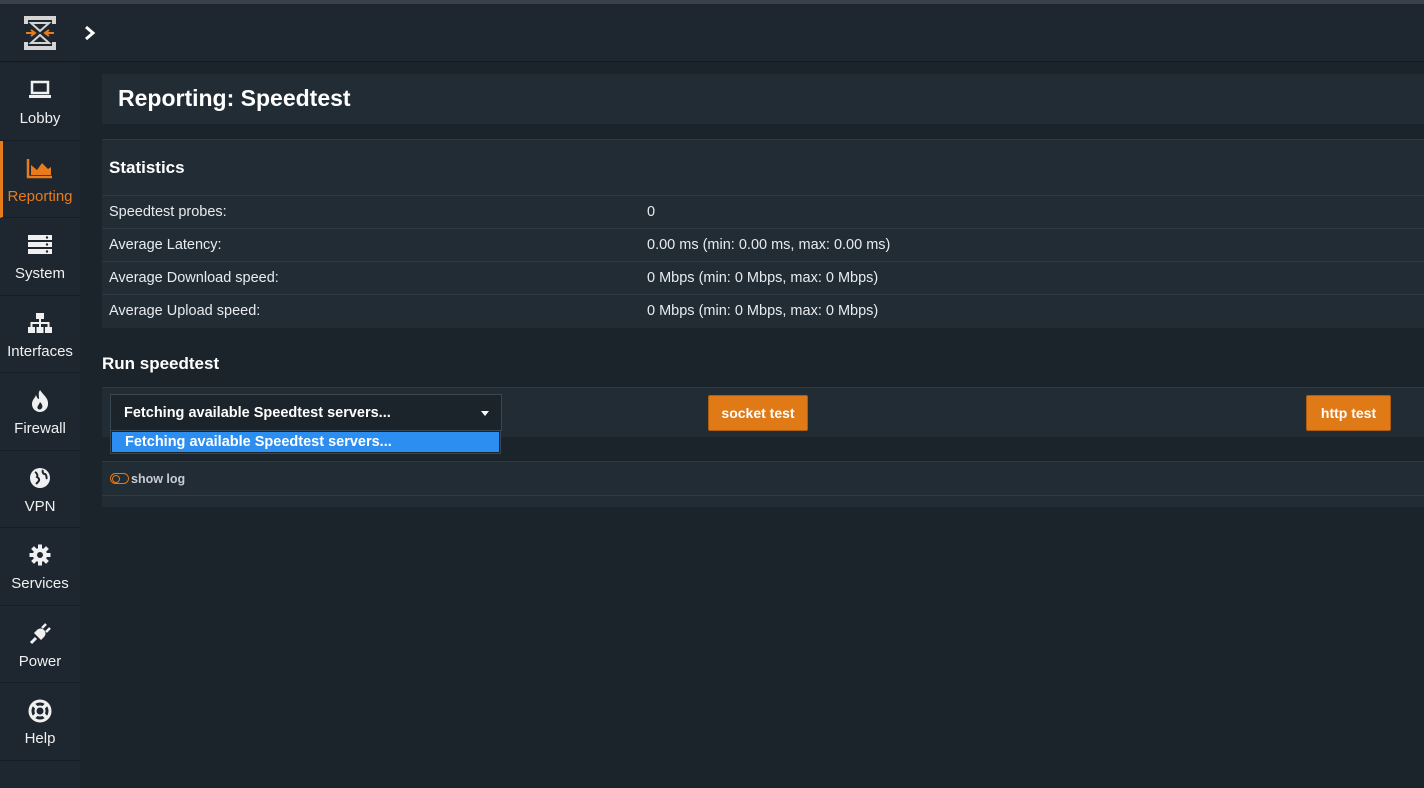  Describe the element at coordinates (40, 711) in the screenshot. I see `life-ring-icon` at that location.